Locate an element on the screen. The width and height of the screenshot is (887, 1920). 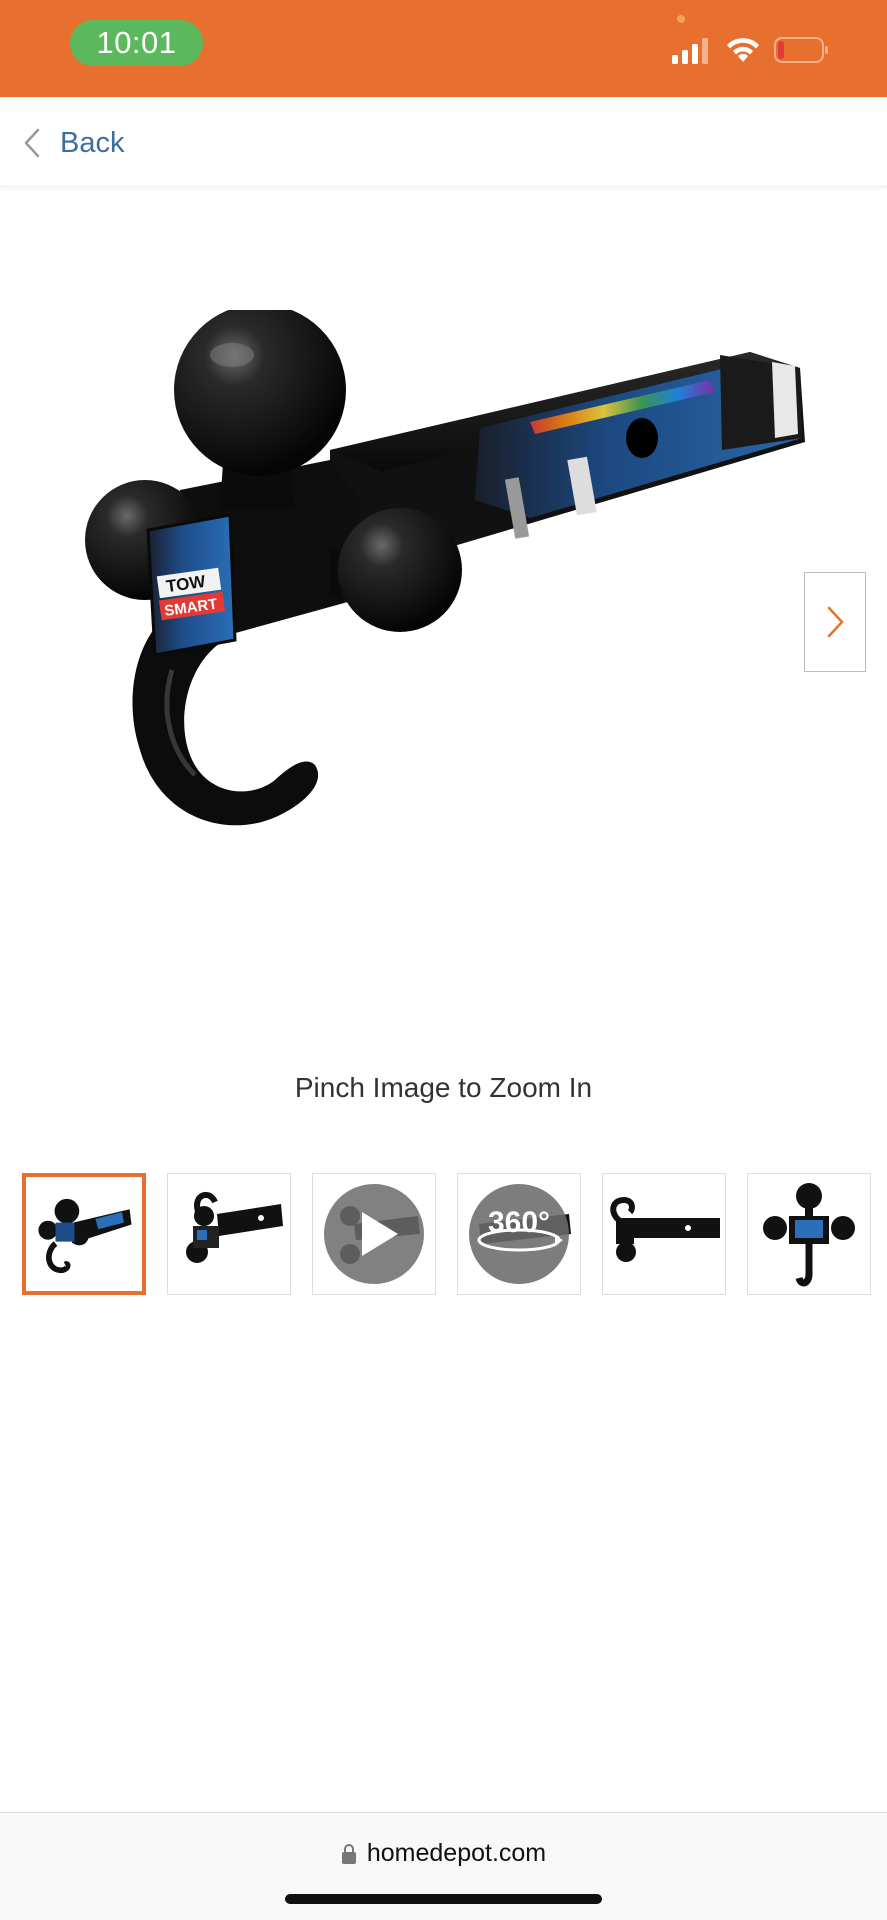
time-pill: 10:01 is located at coordinates (136, 43).